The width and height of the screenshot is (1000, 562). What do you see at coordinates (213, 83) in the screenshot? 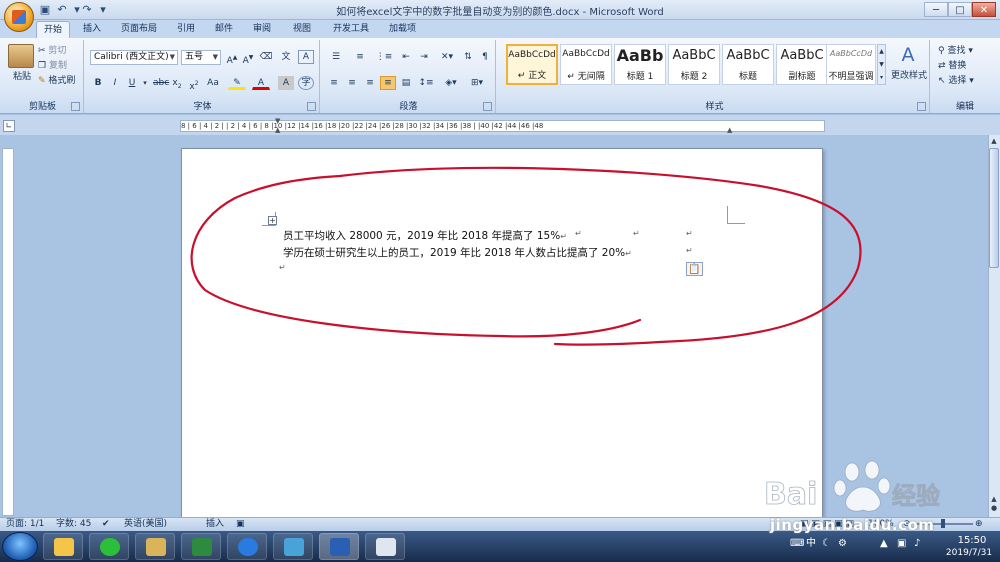
I see `change-case-icon: Aa` at bounding box center [213, 83].